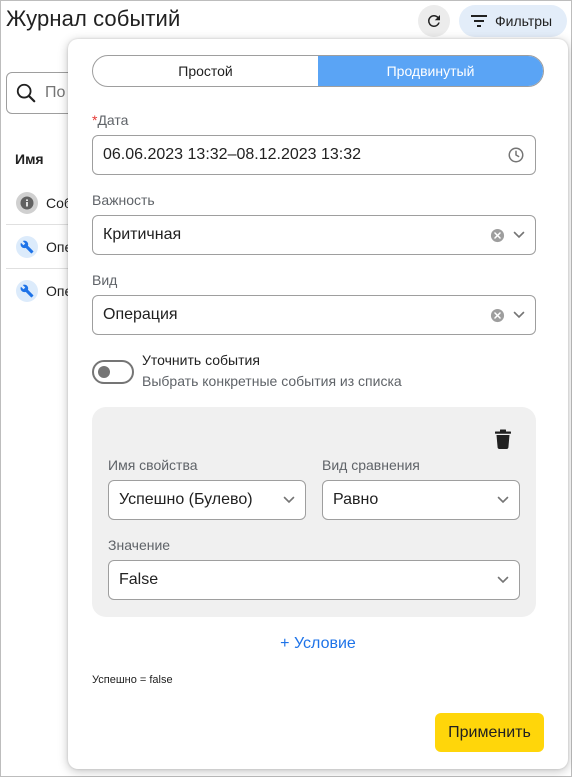  Describe the element at coordinates (489, 732) in the screenshot. I see `apply-button: Применить` at that location.